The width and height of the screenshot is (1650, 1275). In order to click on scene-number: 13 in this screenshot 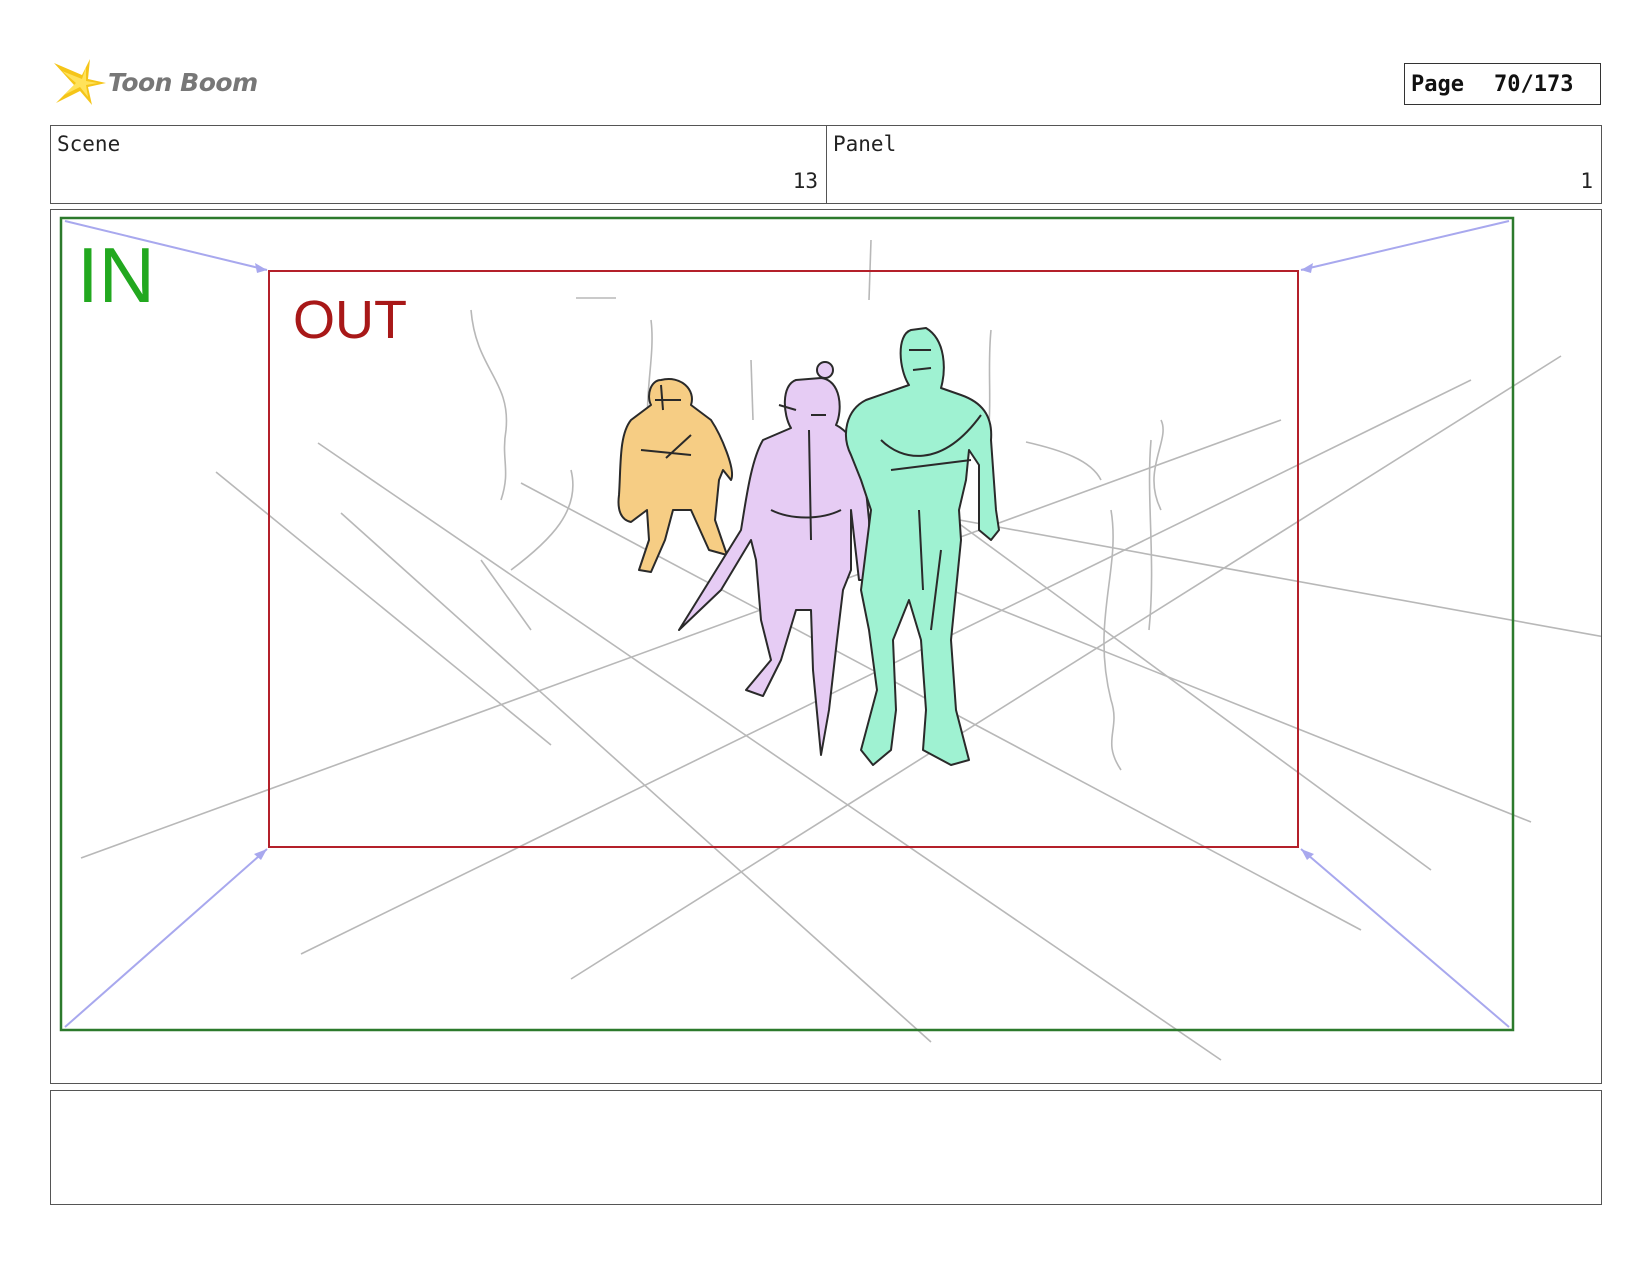, I will do `click(805, 181)`.